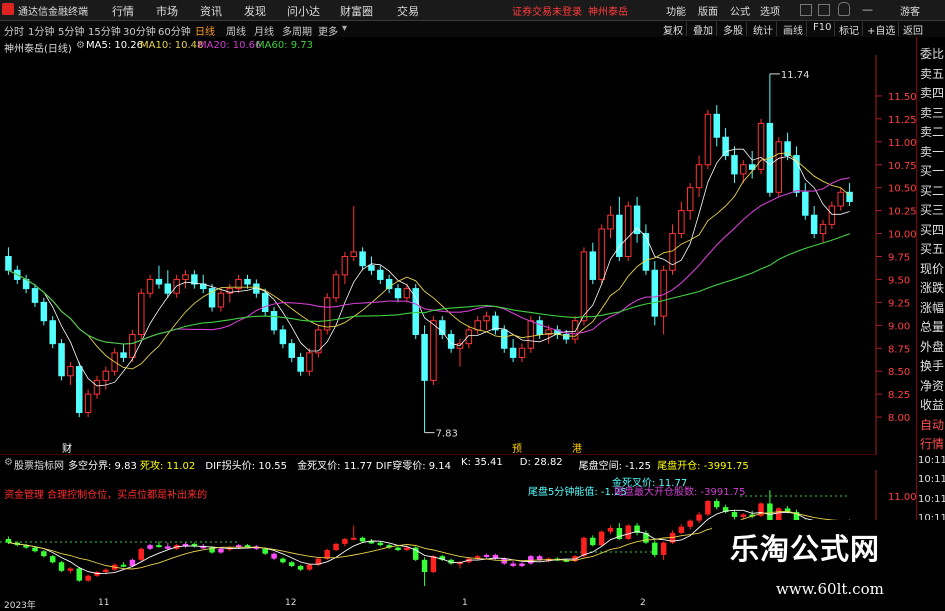  Describe the element at coordinates (899, 280) in the screenshot. I see `price-axis-label: 9.50` at that location.